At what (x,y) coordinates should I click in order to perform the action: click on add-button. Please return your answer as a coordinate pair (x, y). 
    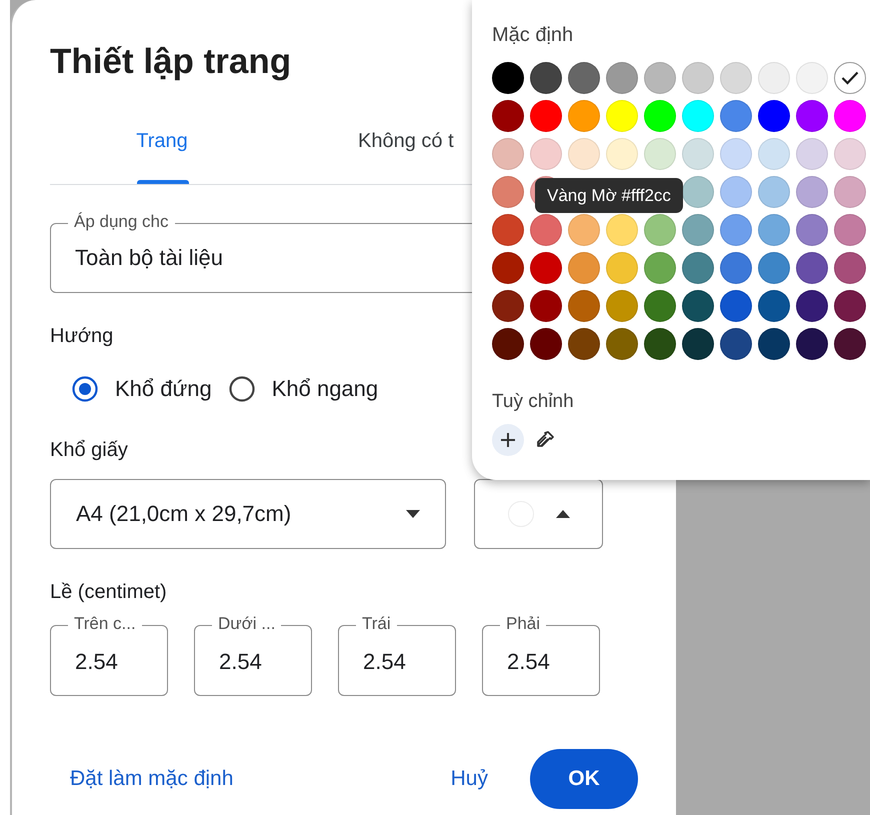
    Looking at the image, I should click on (508, 440).